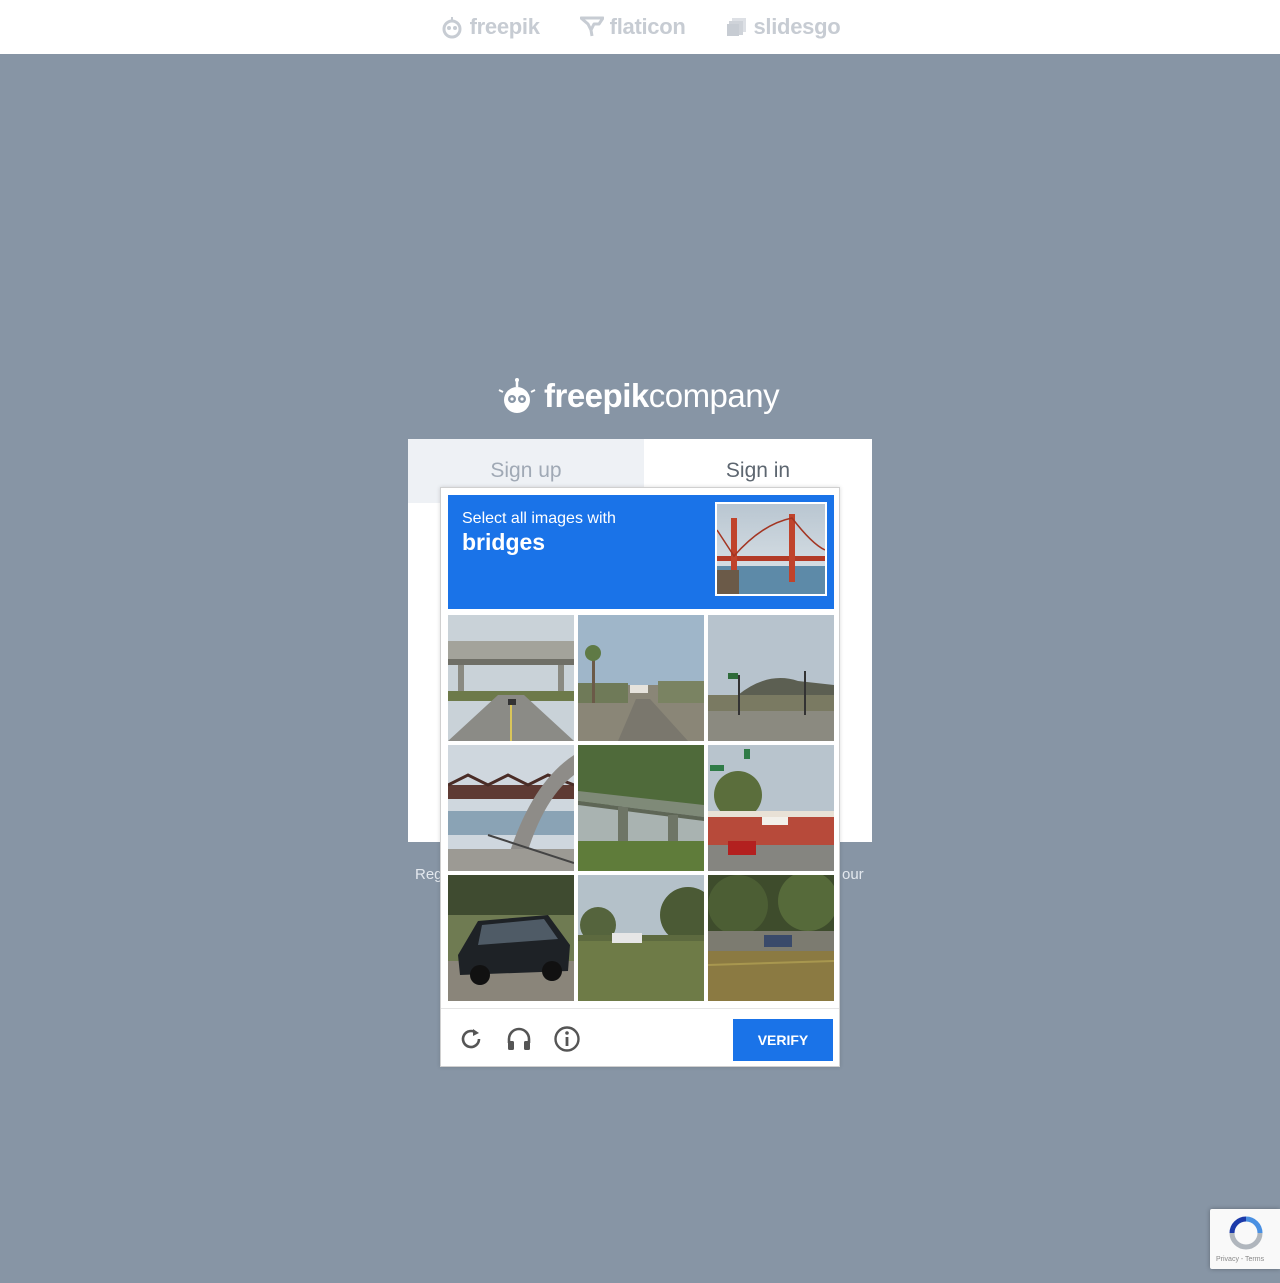 This screenshot has width=1280, height=1283. I want to click on captcha-sample-image, so click(771, 549).